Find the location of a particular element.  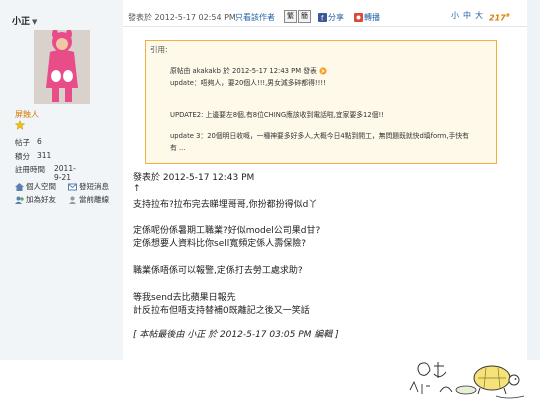

offline-icon is located at coordinates (72, 200).